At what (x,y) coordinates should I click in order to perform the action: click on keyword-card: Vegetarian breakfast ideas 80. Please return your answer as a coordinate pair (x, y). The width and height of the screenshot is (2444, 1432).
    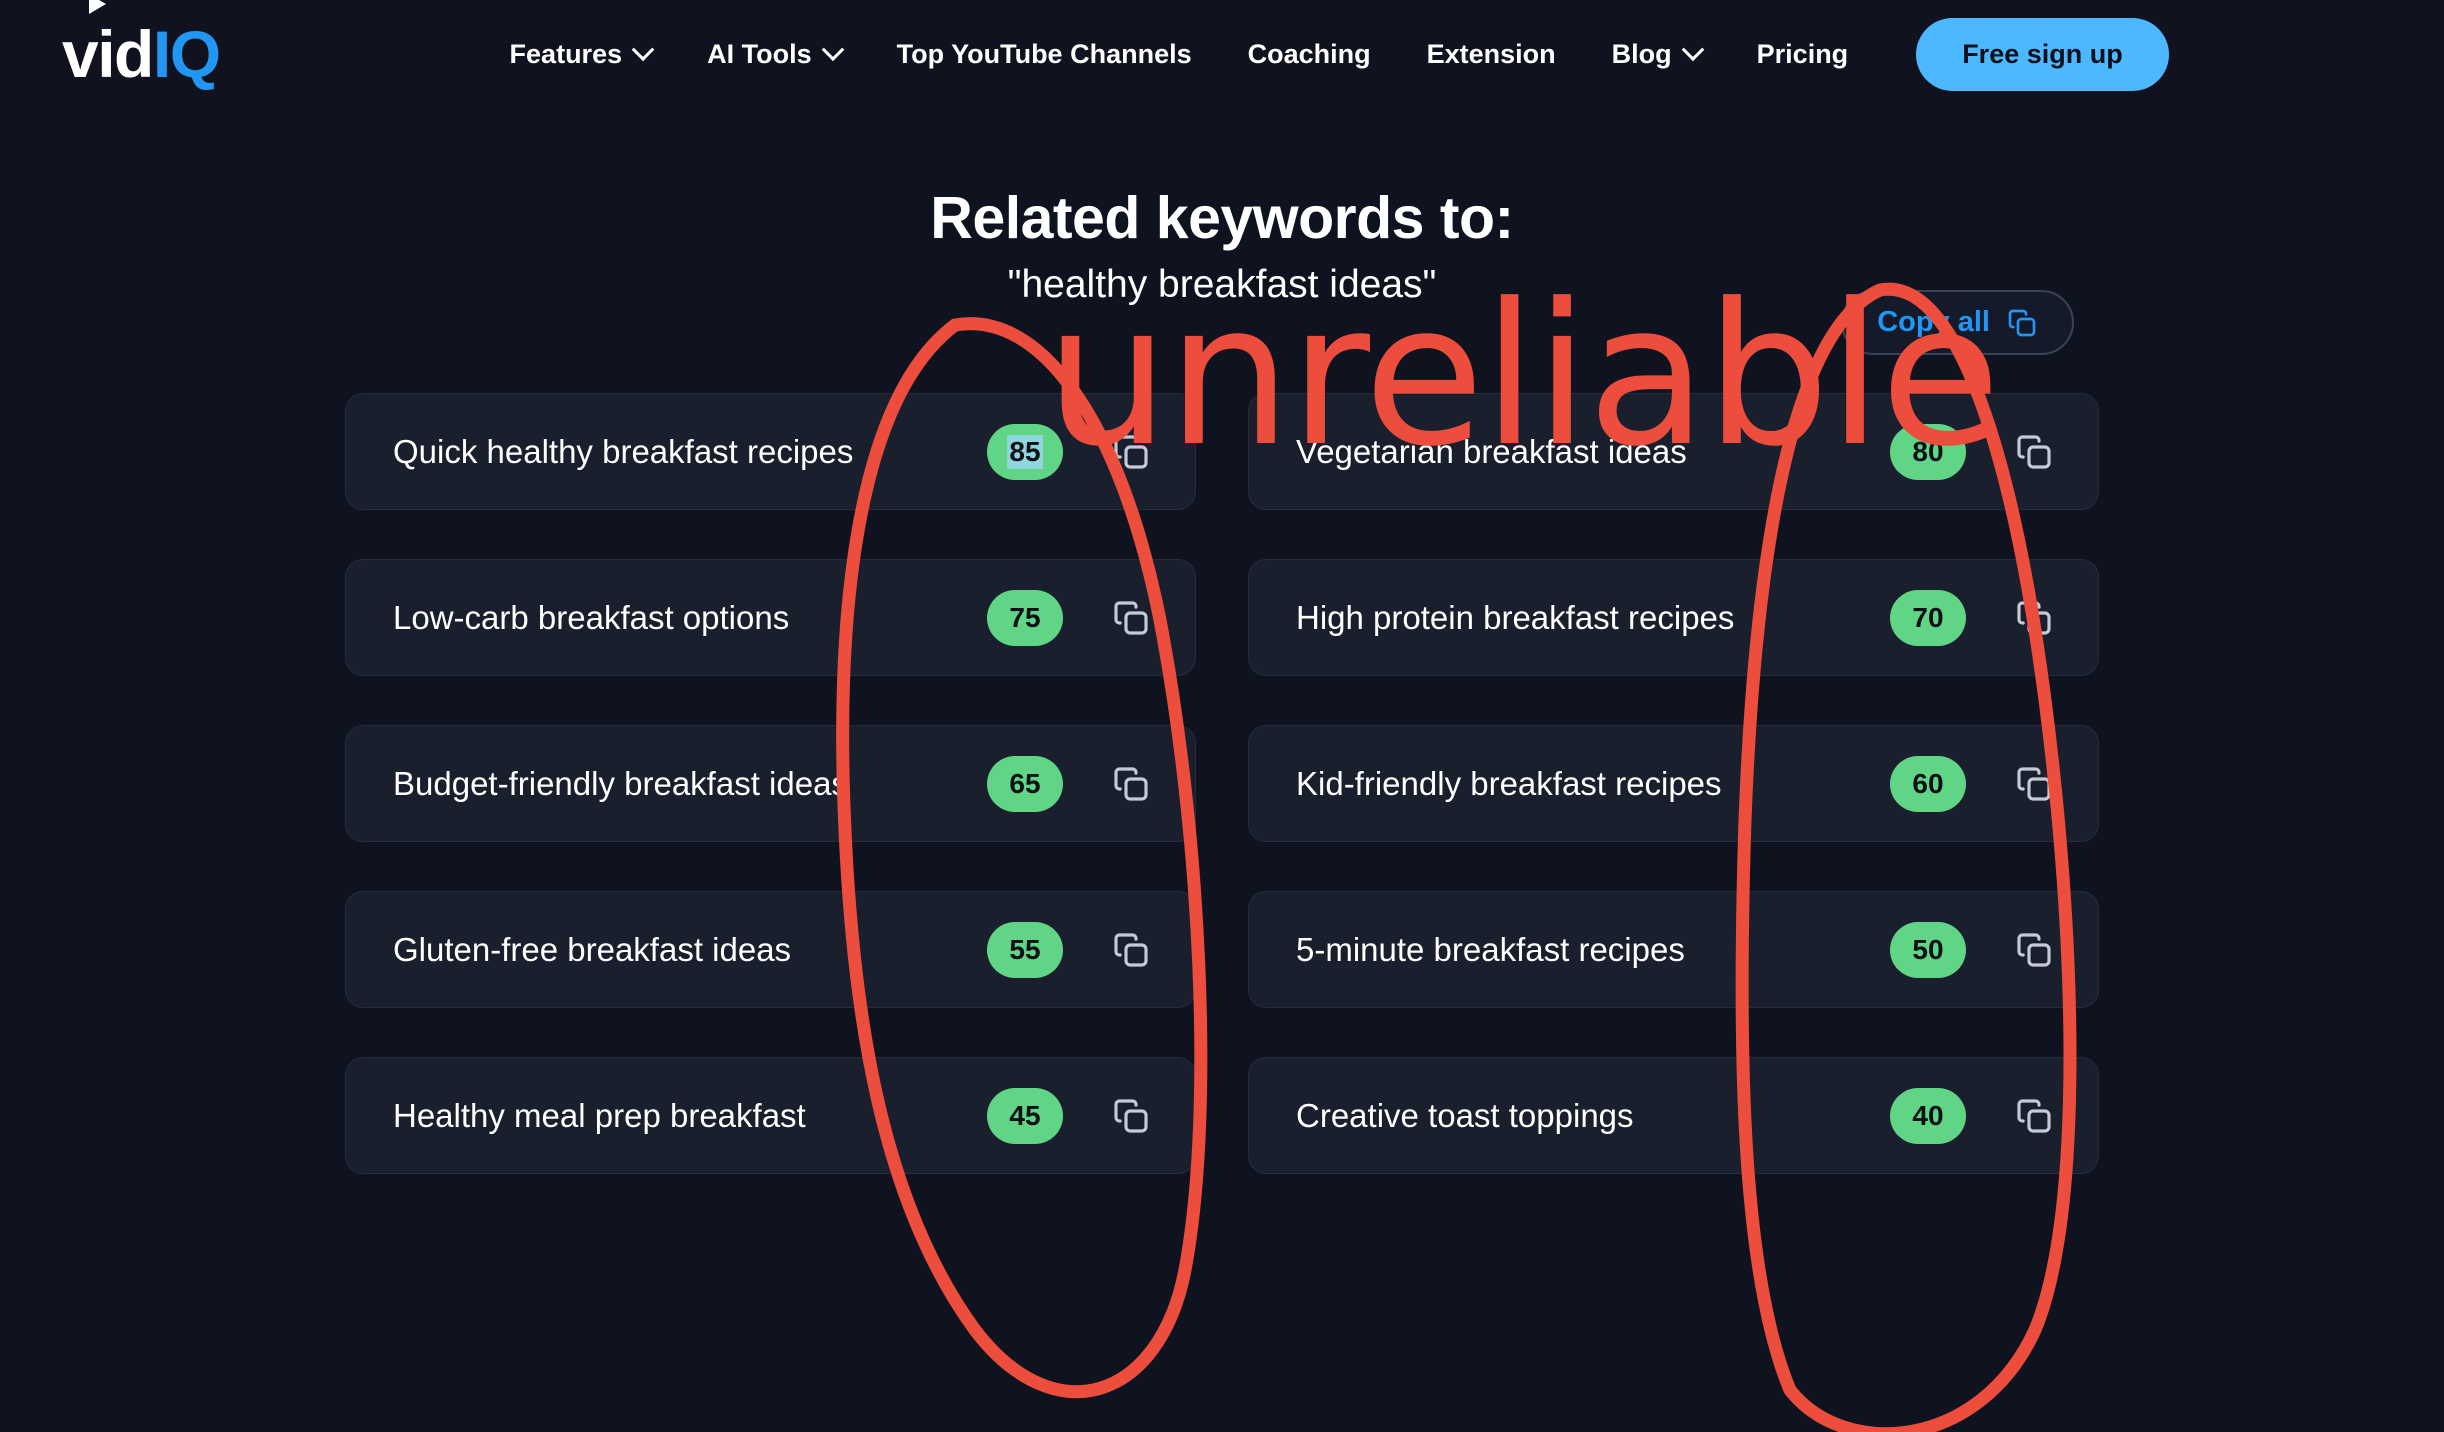
    Looking at the image, I should click on (1673, 451).